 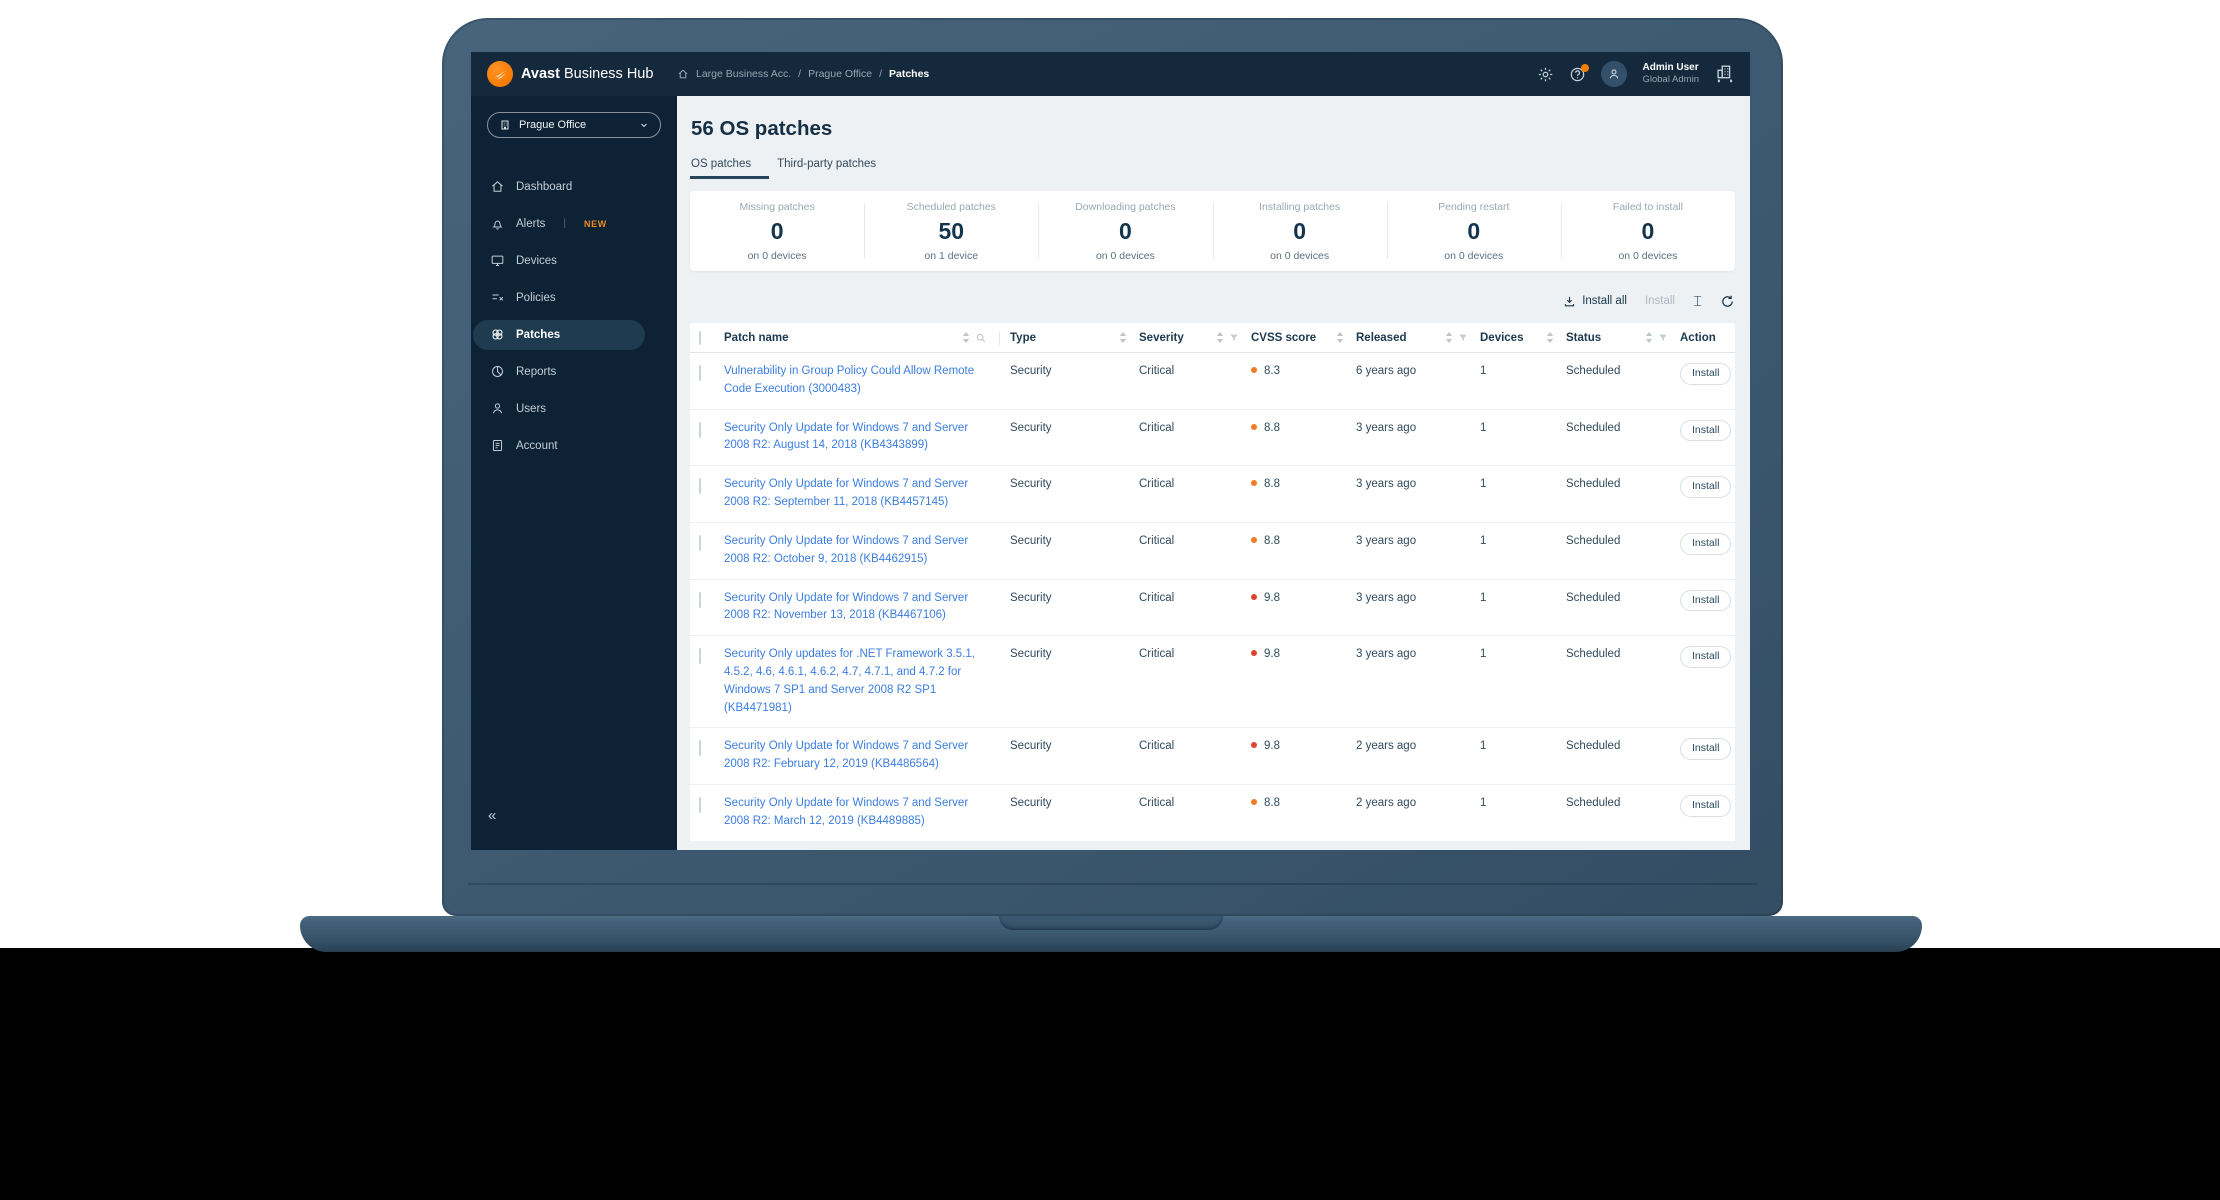 What do you see at coordinates (1725, 74) in the screenshot?
I see `org-switcher-icon` at bounding box center [1725, 74].